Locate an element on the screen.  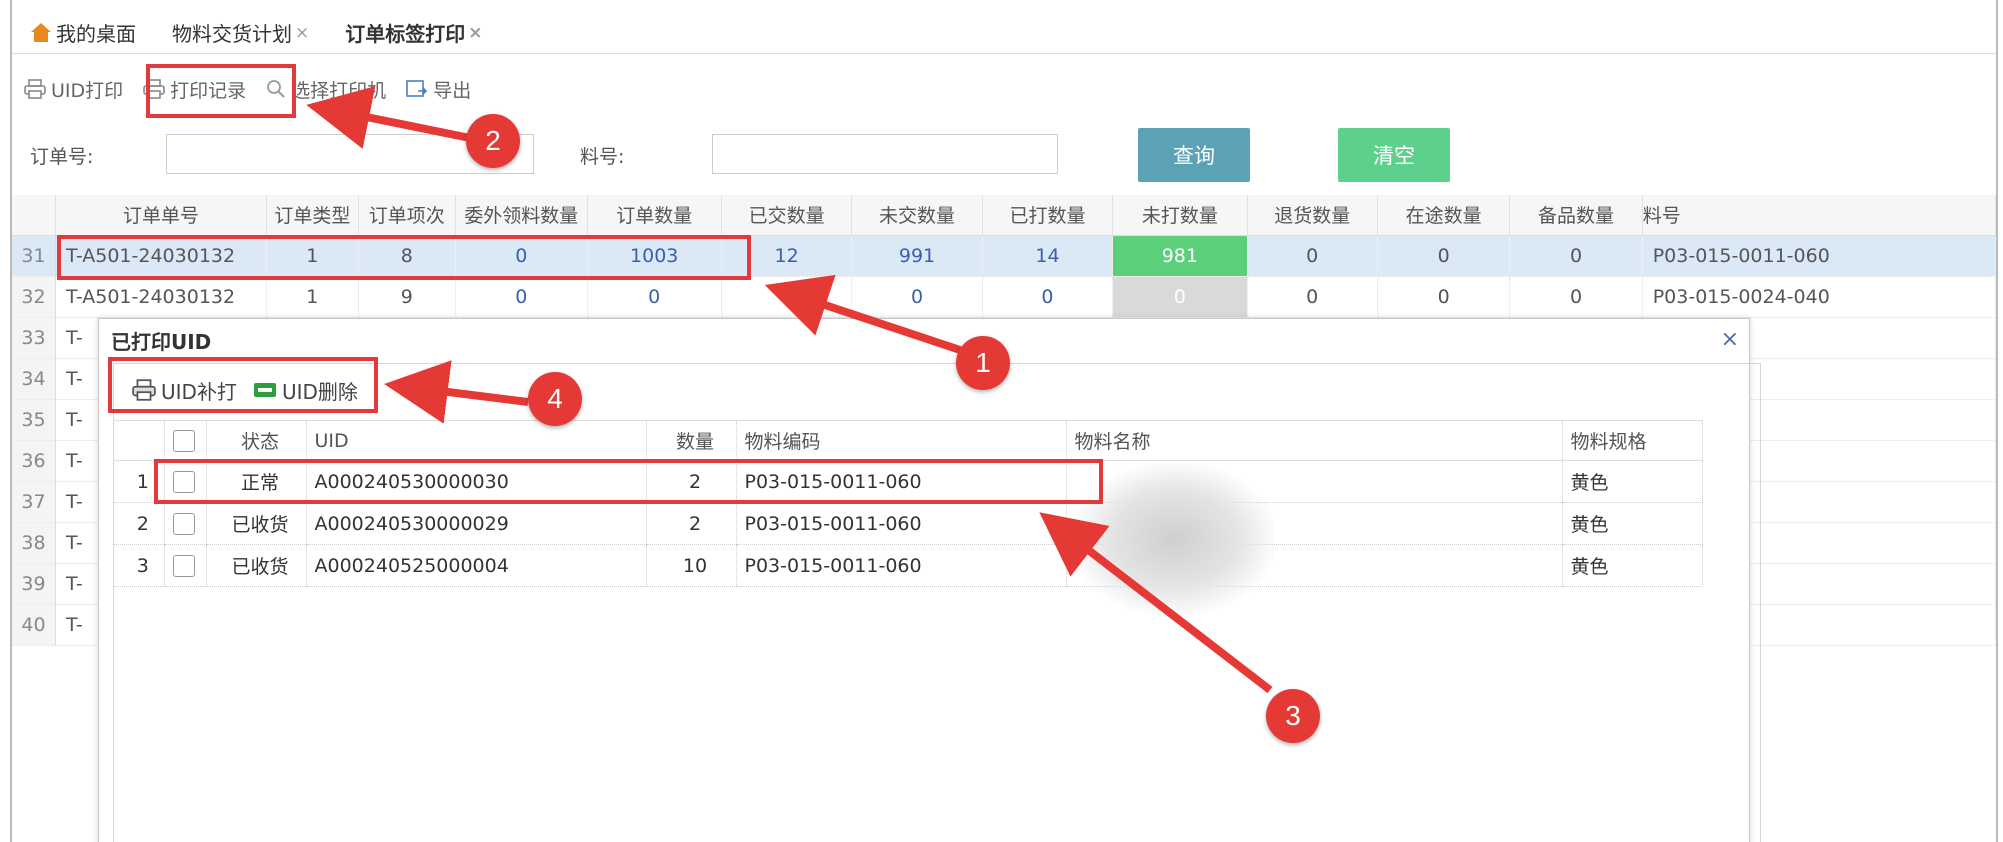
grid-cell-rn: 35 is located at coordinates (34, 420).